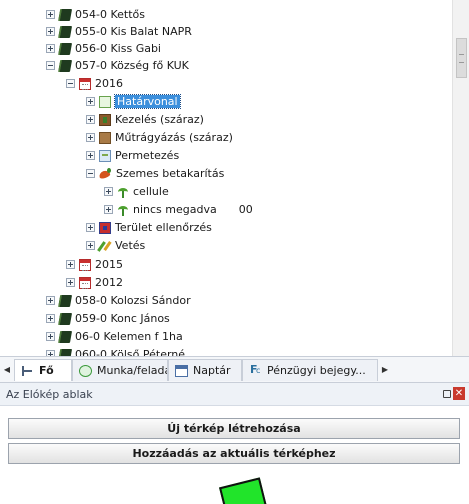  I want to click on tree-item-szemes-betakaritas: Szemes betakarítás, so click(155, 173).